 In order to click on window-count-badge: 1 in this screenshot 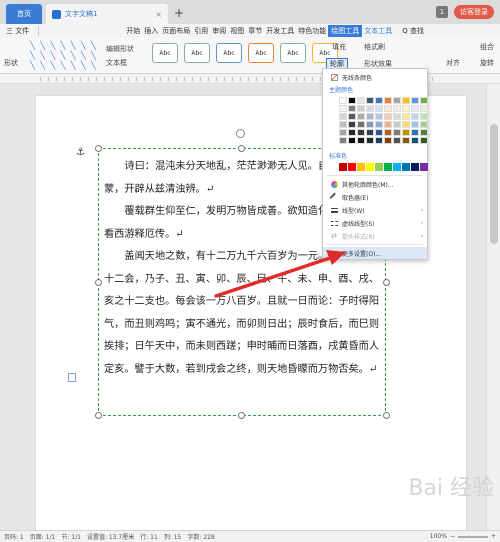, I will do `click(442, 12)`.